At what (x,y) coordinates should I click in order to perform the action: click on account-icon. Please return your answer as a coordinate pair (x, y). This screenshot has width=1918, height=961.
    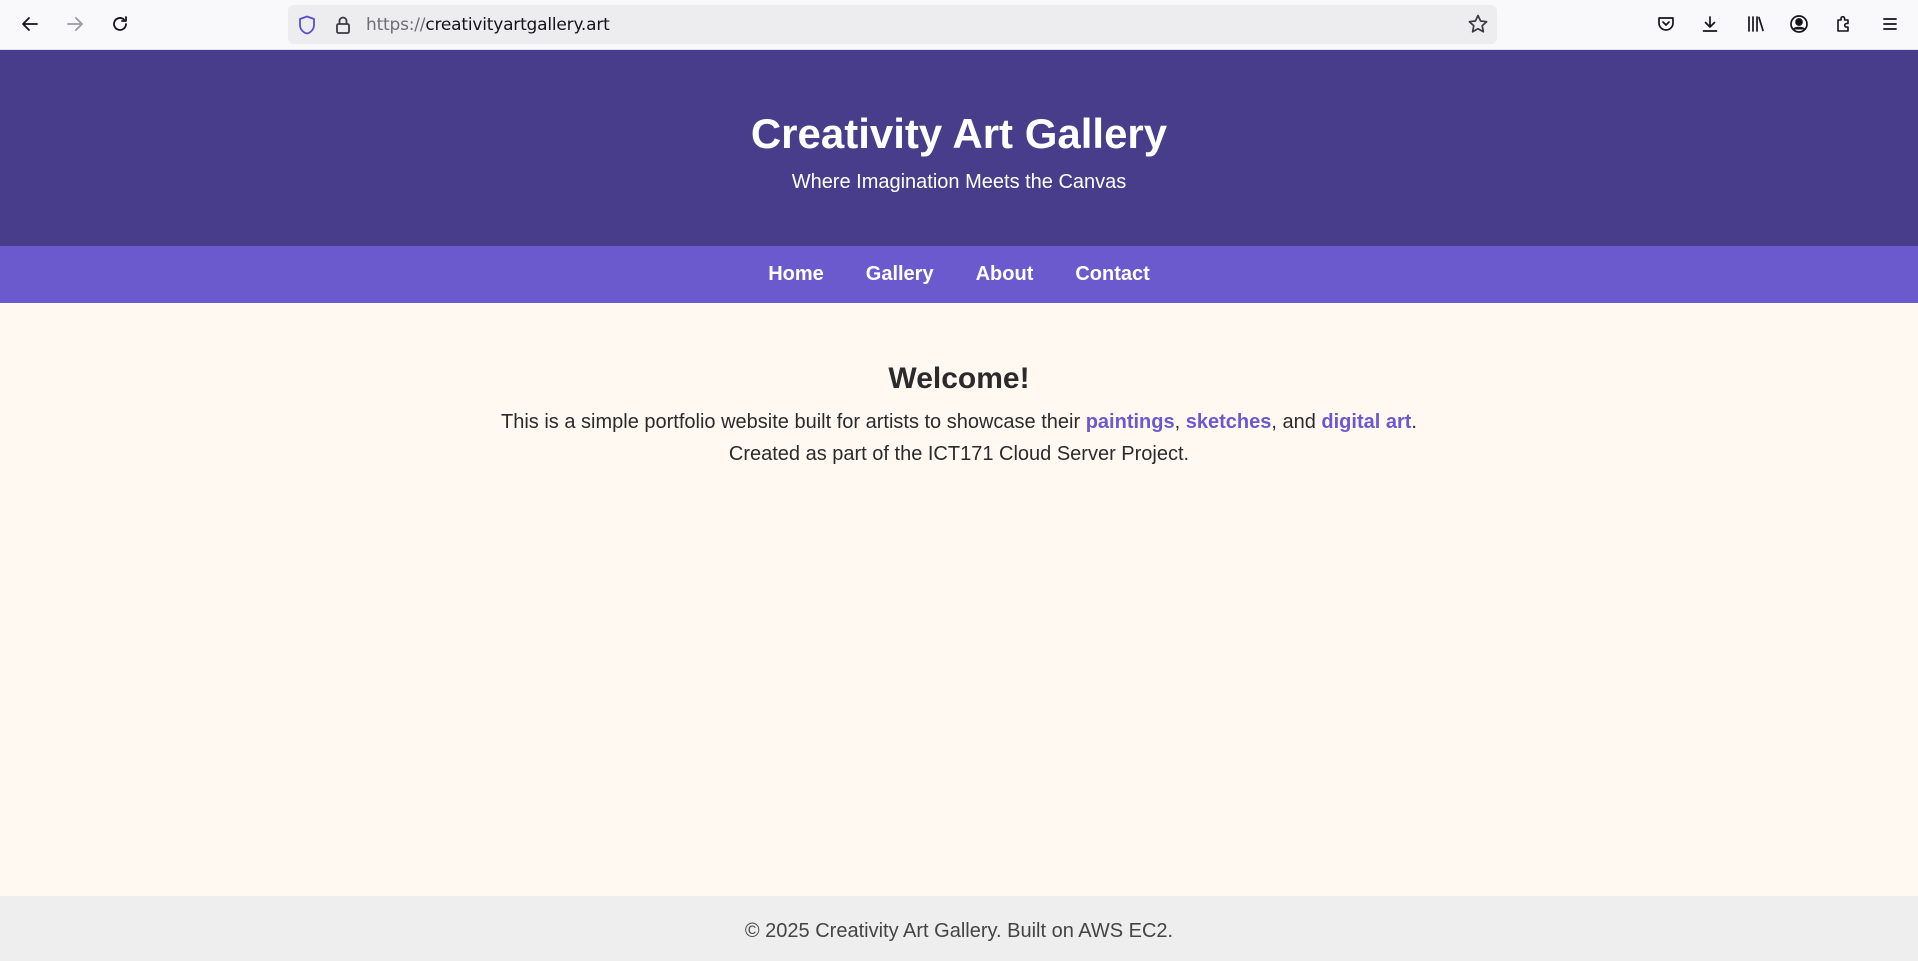
    Looking at the image, I should click on (1799, 24).